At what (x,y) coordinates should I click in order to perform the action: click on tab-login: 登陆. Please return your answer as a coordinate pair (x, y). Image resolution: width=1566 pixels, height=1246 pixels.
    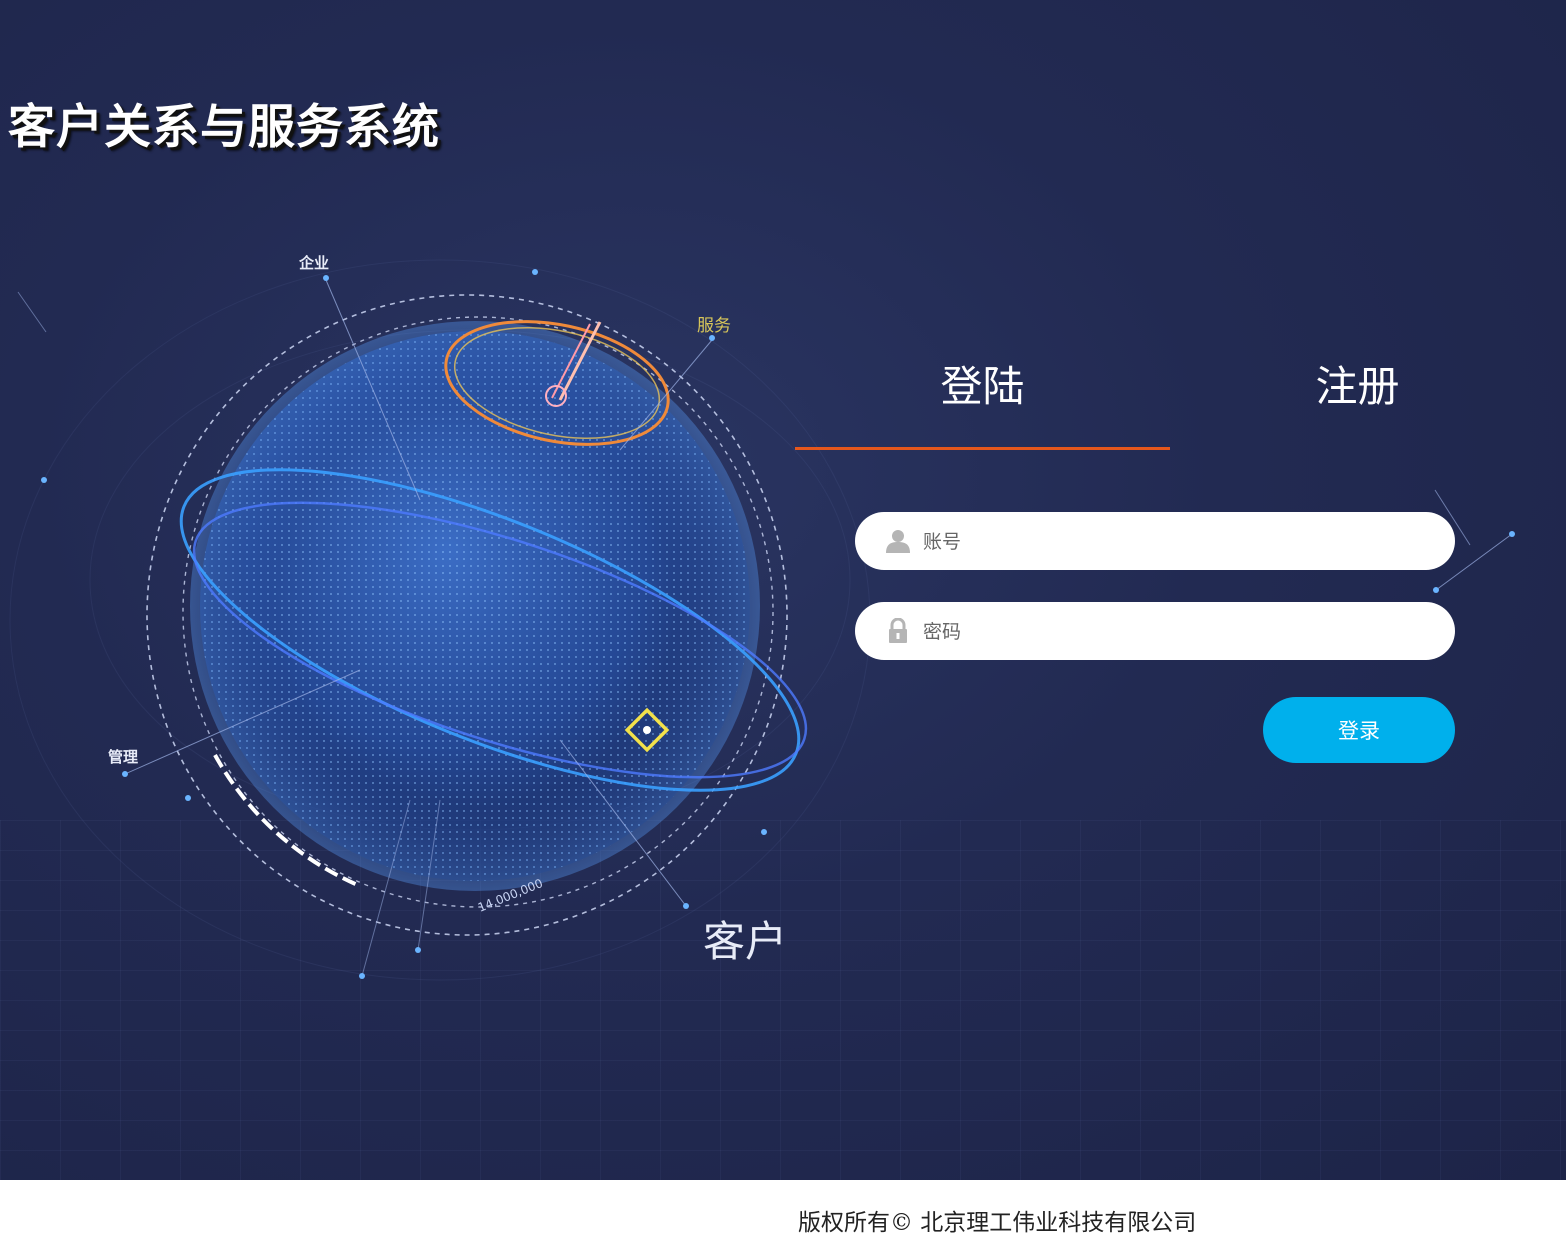
    Looking at the image, I should click on (982, 397).